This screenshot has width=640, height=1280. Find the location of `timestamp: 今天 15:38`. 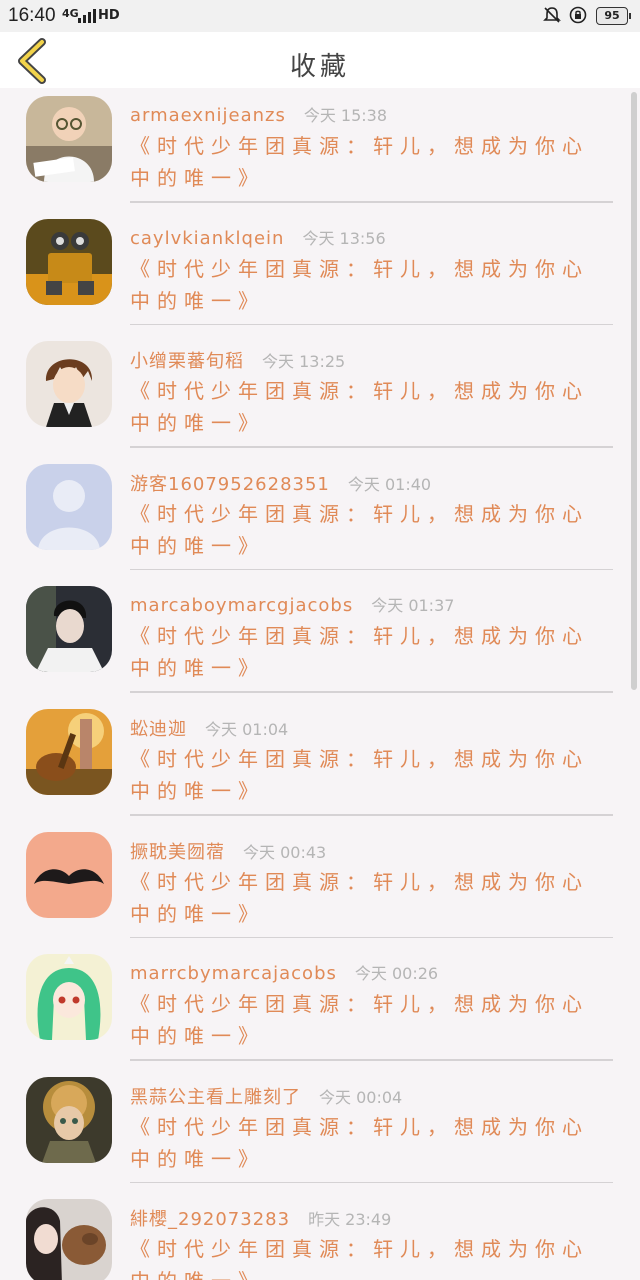

timestamp: 今天 15:38 is located at coordinates (345, 115).